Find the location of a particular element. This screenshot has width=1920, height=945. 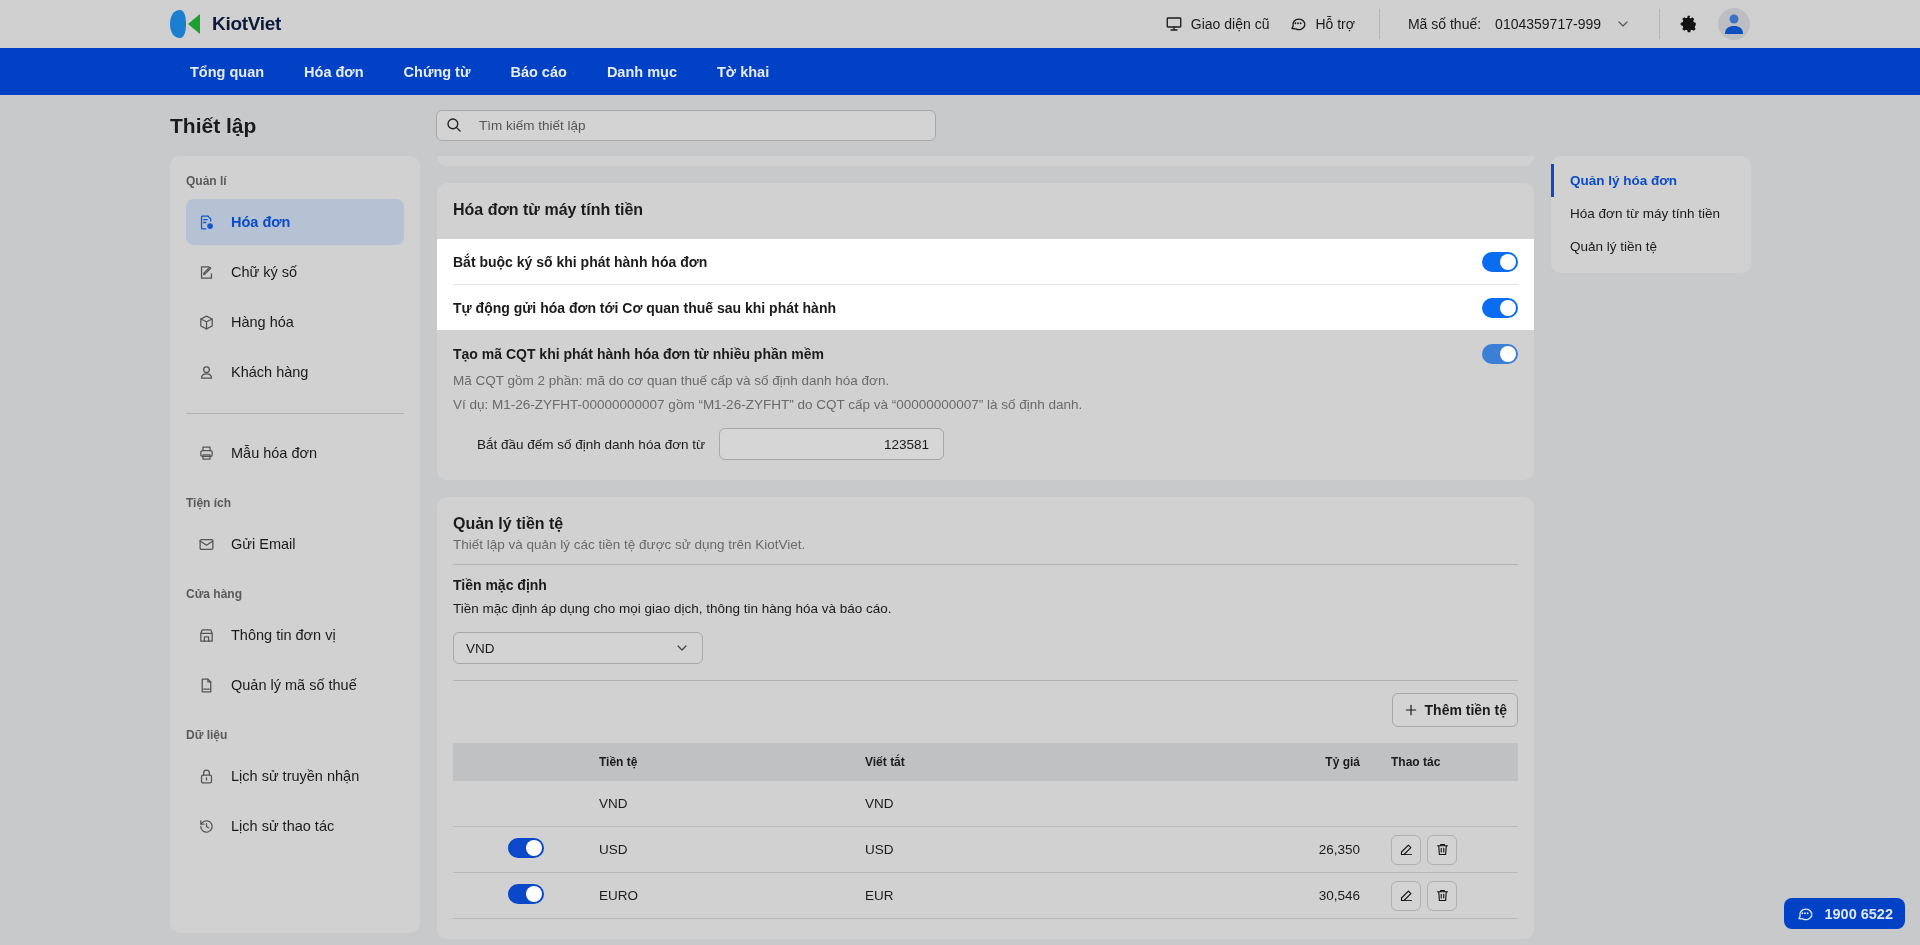

table-cell: EURO is located at coordinates (618, 895).